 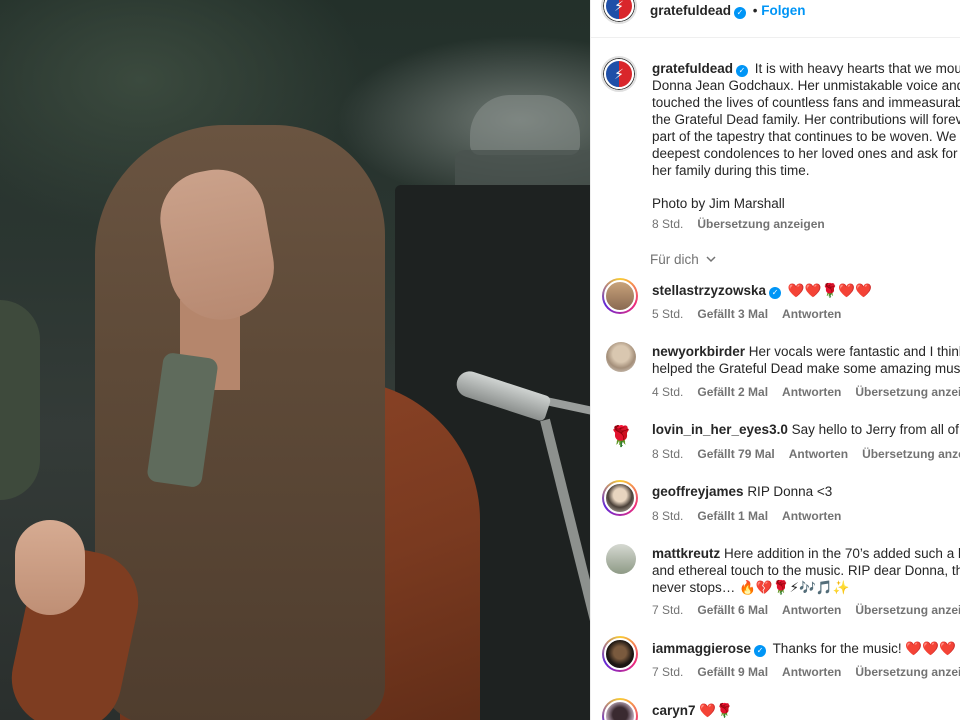 I want to click on comment-meta: 5 Std. Gefällt 3 Mal Antworten, so click(x=753, y=314).